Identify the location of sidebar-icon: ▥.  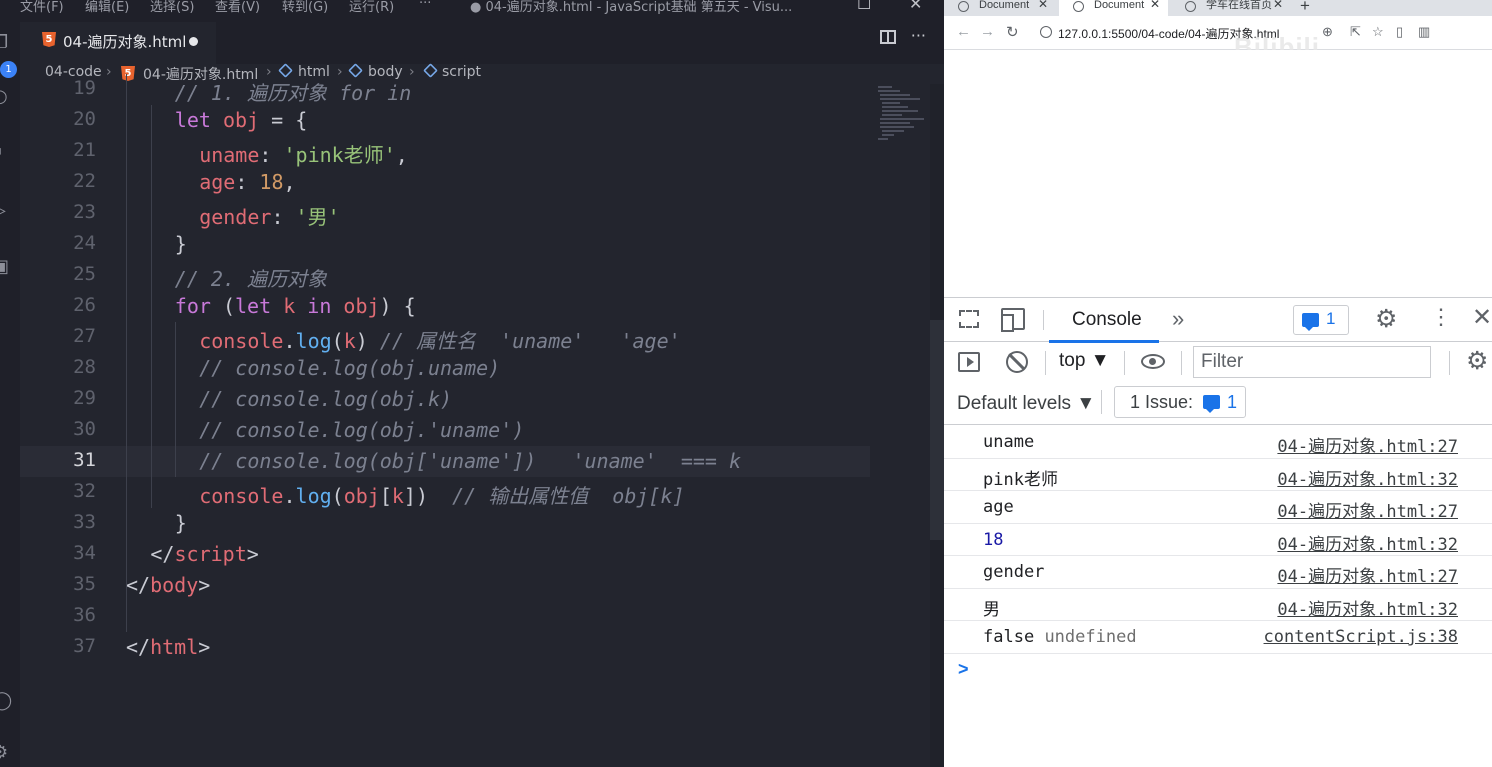
(1424, 32).